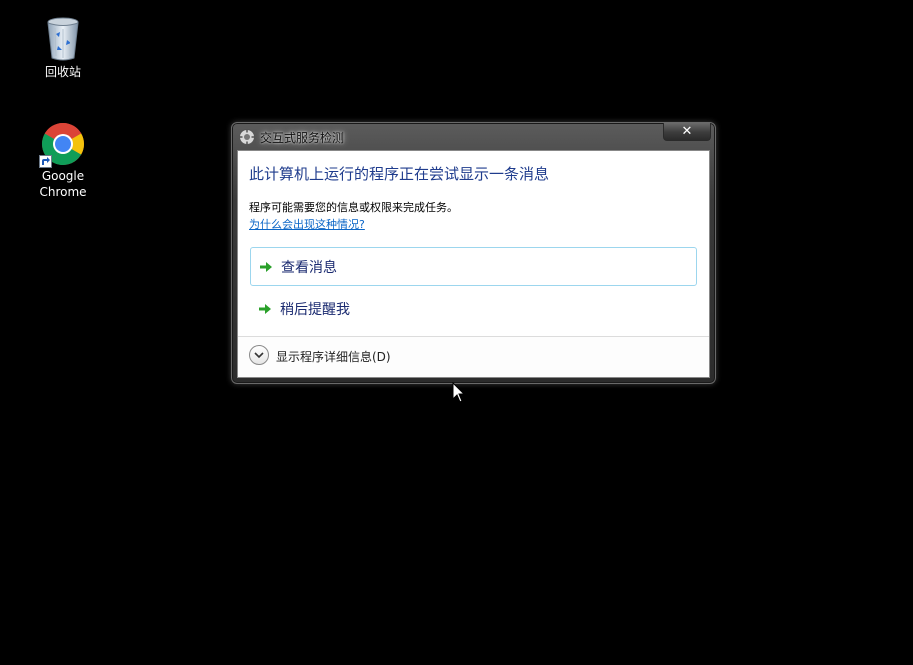  I want to click on show-details-label: 显示程序详细信息(D), so click(333, 356).